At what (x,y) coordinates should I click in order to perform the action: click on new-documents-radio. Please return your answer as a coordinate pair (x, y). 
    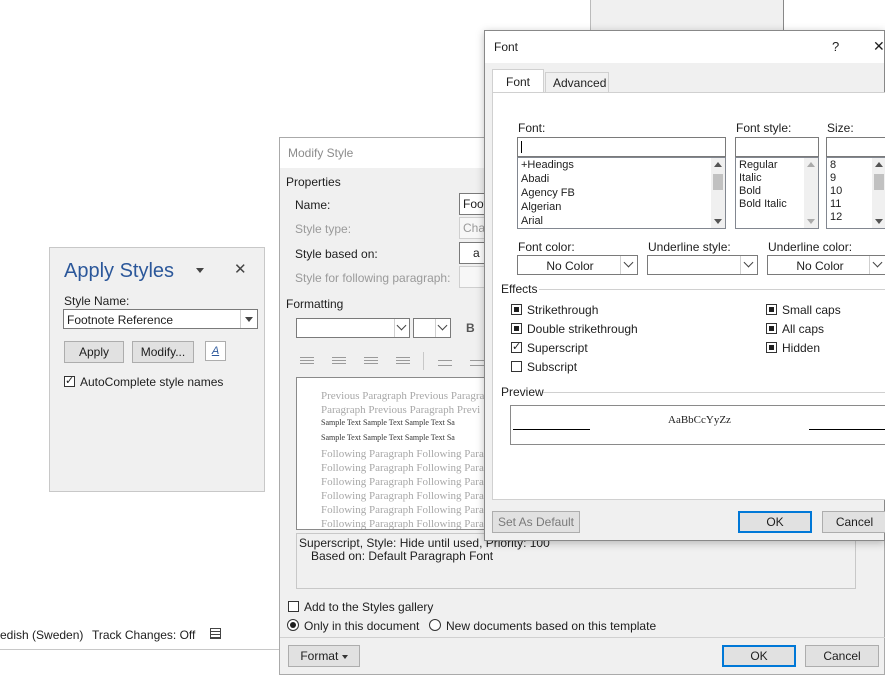
    Looking at the image, I should click on (435, 625).